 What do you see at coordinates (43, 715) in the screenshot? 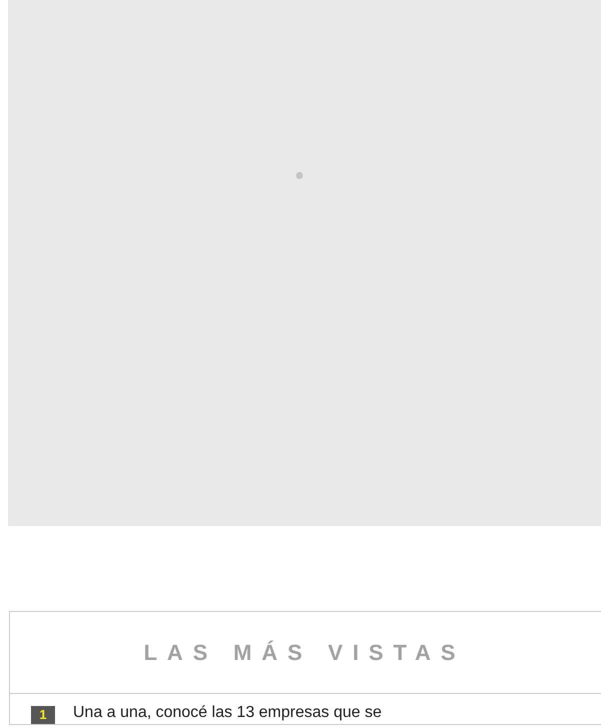
I see `rank-number: 1` at bounding box center [43, 715].